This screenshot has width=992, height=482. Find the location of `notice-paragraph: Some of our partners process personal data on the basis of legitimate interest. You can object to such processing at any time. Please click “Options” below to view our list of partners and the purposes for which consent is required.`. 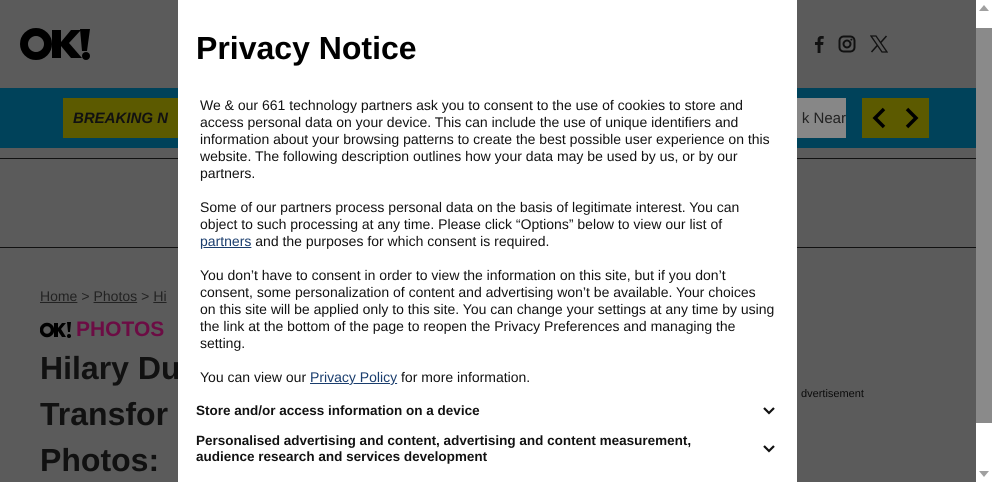

notice-paragraph: Some of our partners process personal data on the basis of legitimate interest. You can object to such processing at any time. Please click “Options” below to view our list of partners and the purposes for which consent is required. is located at coordinates (470, 224).